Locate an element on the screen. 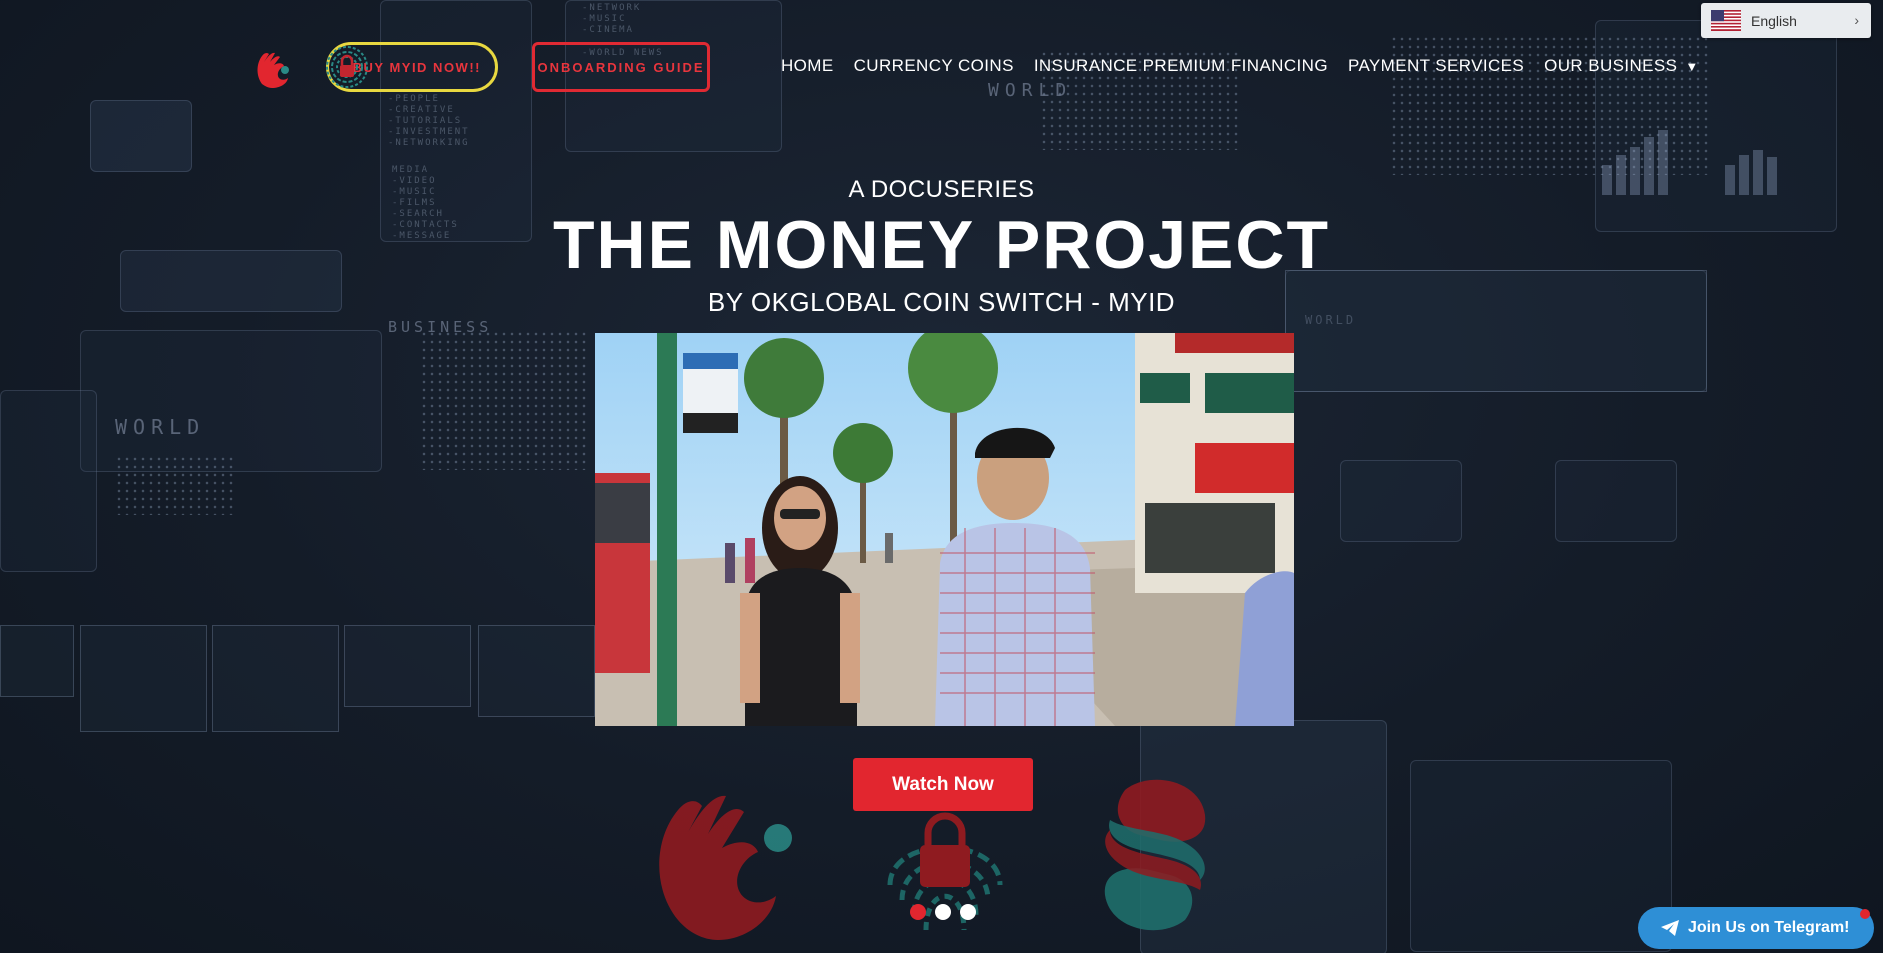 The width and height of the screenshot is (1883, 953). onboarding-guide-button: ONBOARDING GUIDE is located at coordinates (621, 67).